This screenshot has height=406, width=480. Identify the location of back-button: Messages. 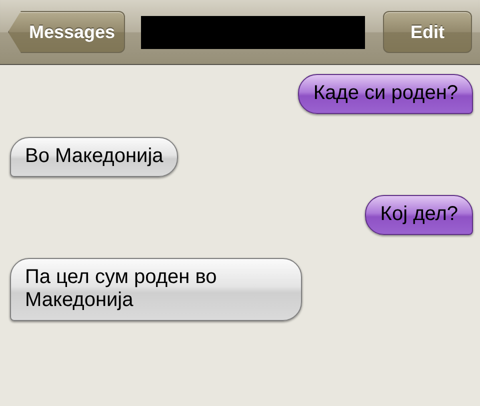
(66, 32).